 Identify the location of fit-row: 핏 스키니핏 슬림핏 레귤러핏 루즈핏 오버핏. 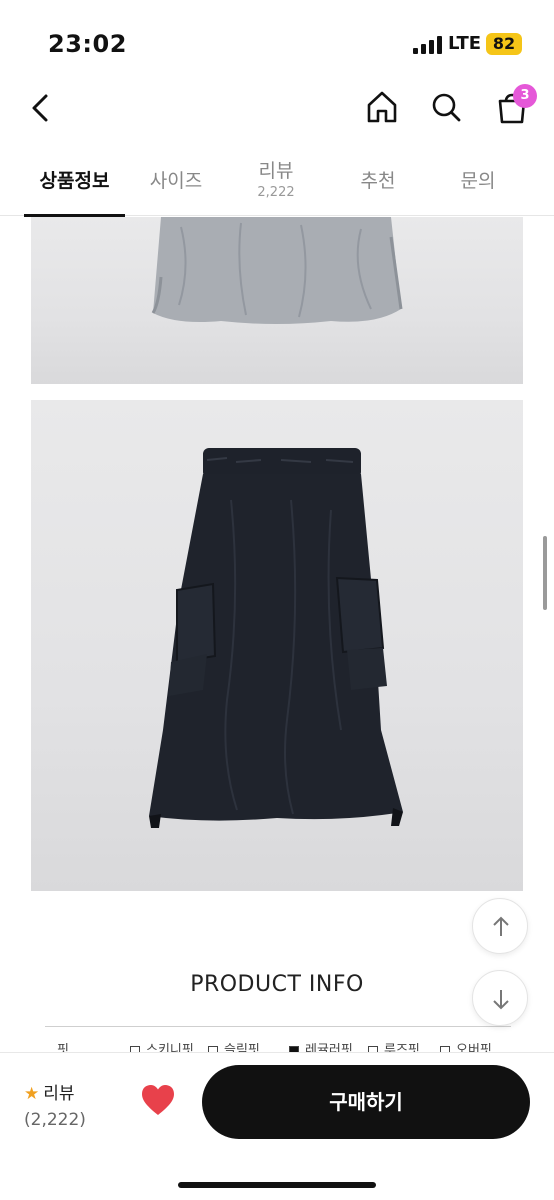
(295, 1046).